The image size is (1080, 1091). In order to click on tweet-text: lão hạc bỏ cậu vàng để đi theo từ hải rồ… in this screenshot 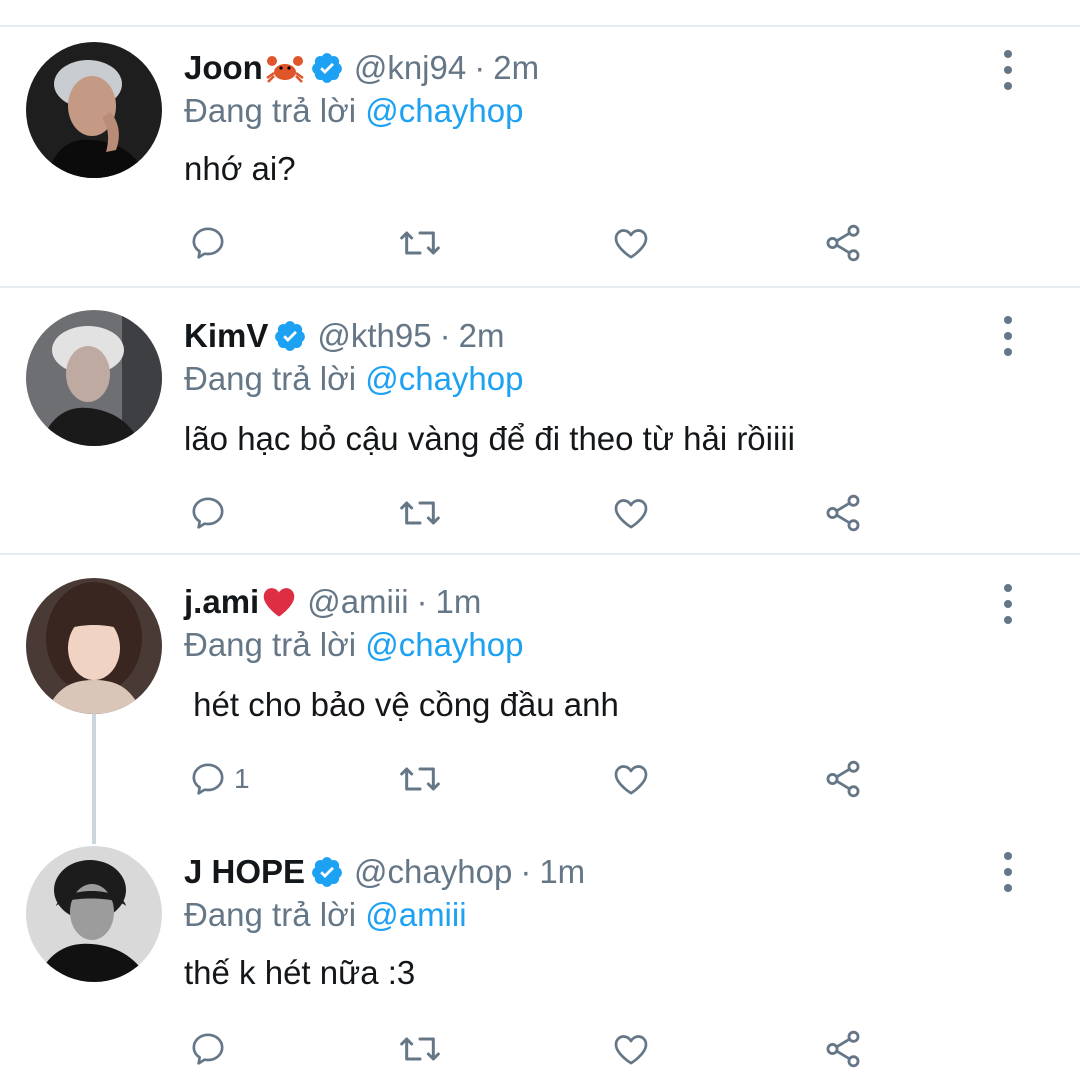, I will do `click(489, 438)`.